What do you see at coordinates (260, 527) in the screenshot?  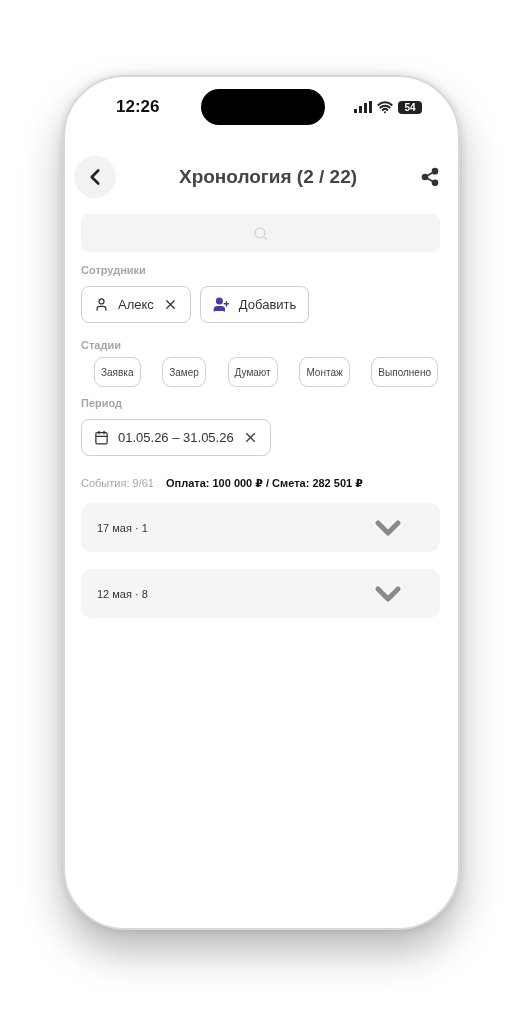 I see `date-group-row: 17 мая · 1` at bounding box center [260, 527].